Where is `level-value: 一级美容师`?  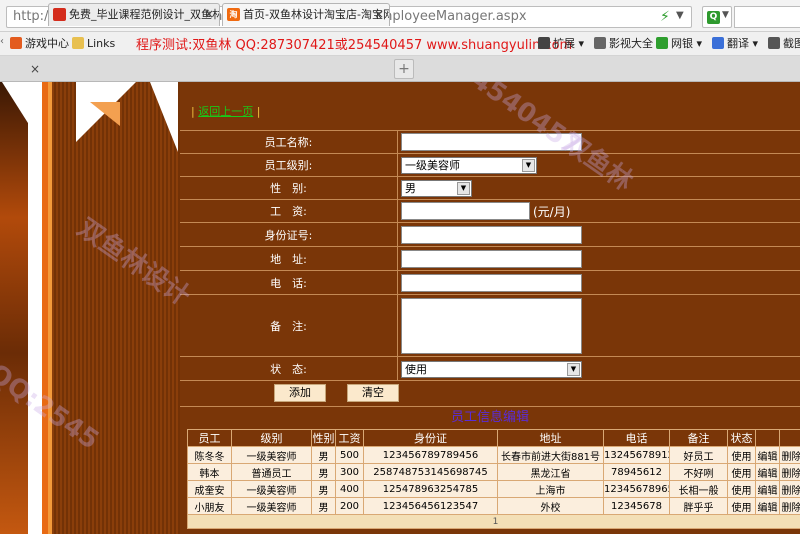
level-value: 一级美容师 is located at coordinates (432, 165).